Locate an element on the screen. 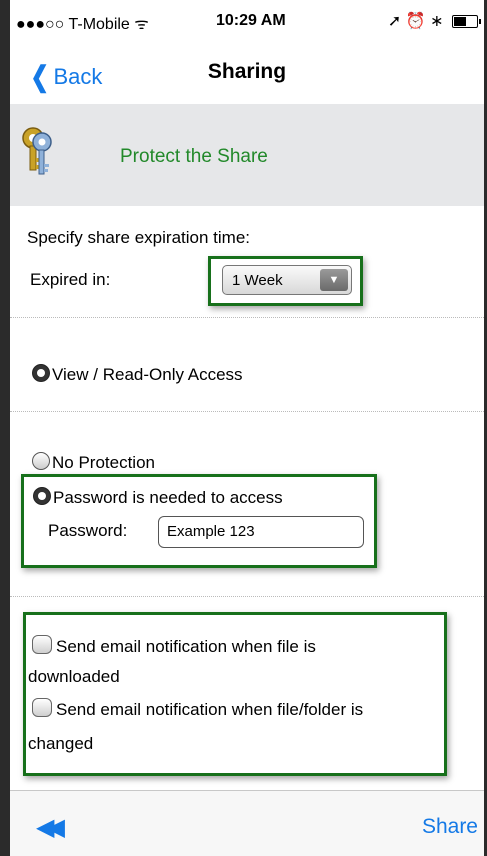 Image resolution: width=487 pixels, height=856 pixels. carrier-label: ●●●○○ T-Mobile ᯤ is located at coordinates (82, 24).